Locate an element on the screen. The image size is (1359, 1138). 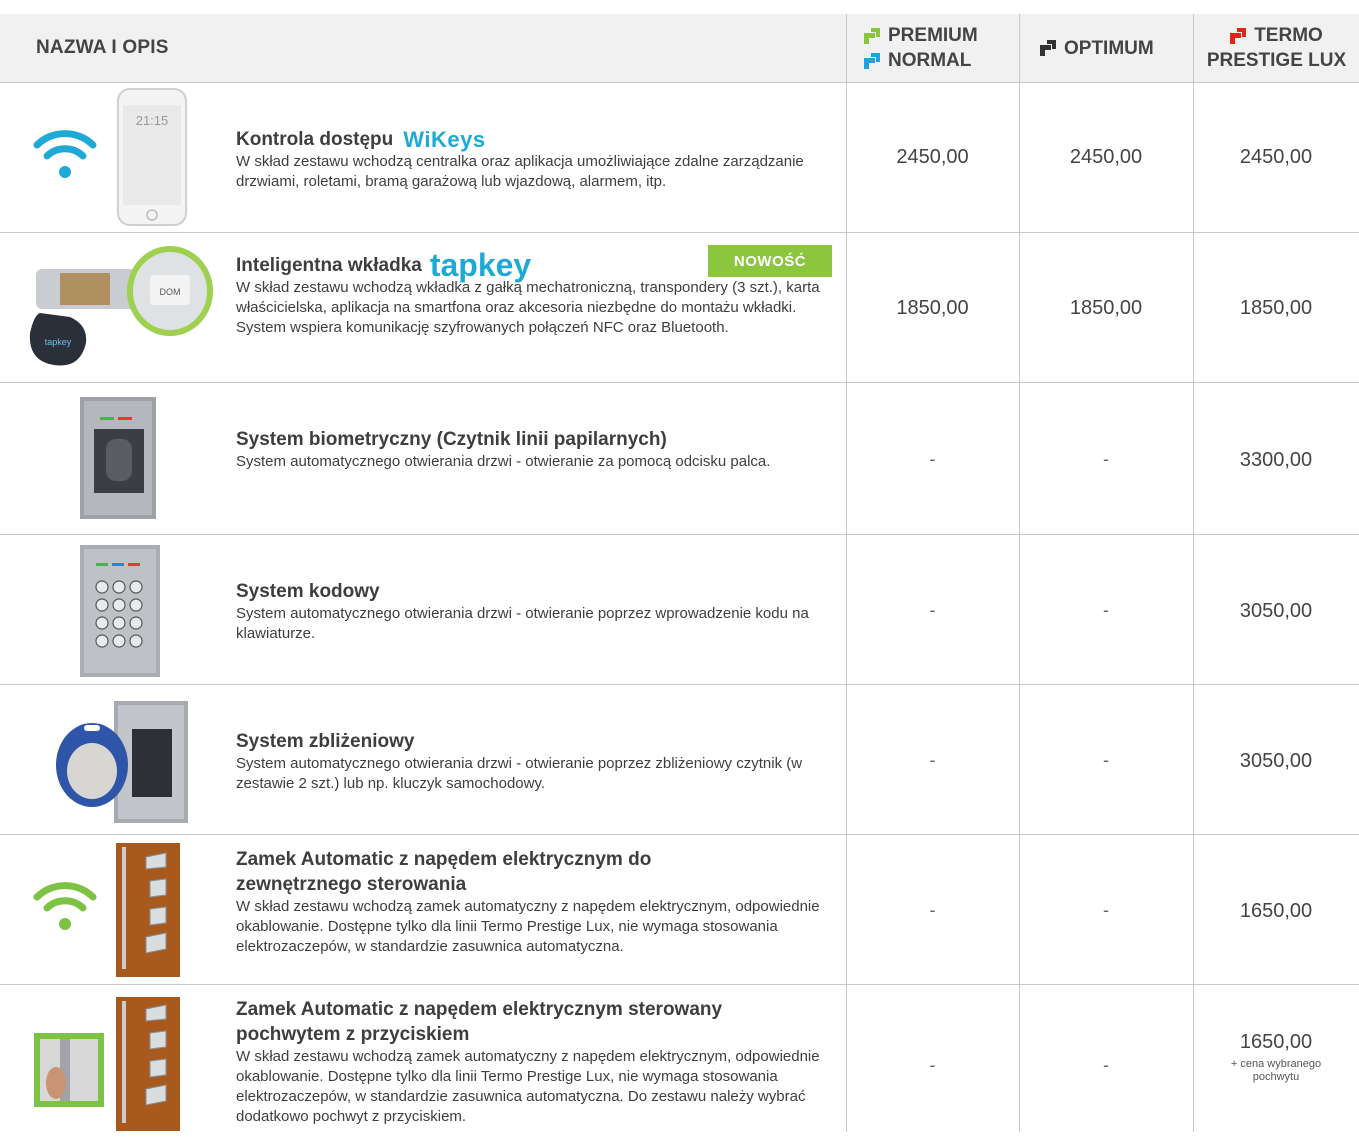
wikeys-logo: WiKeys is located at coordinates (444, 139).